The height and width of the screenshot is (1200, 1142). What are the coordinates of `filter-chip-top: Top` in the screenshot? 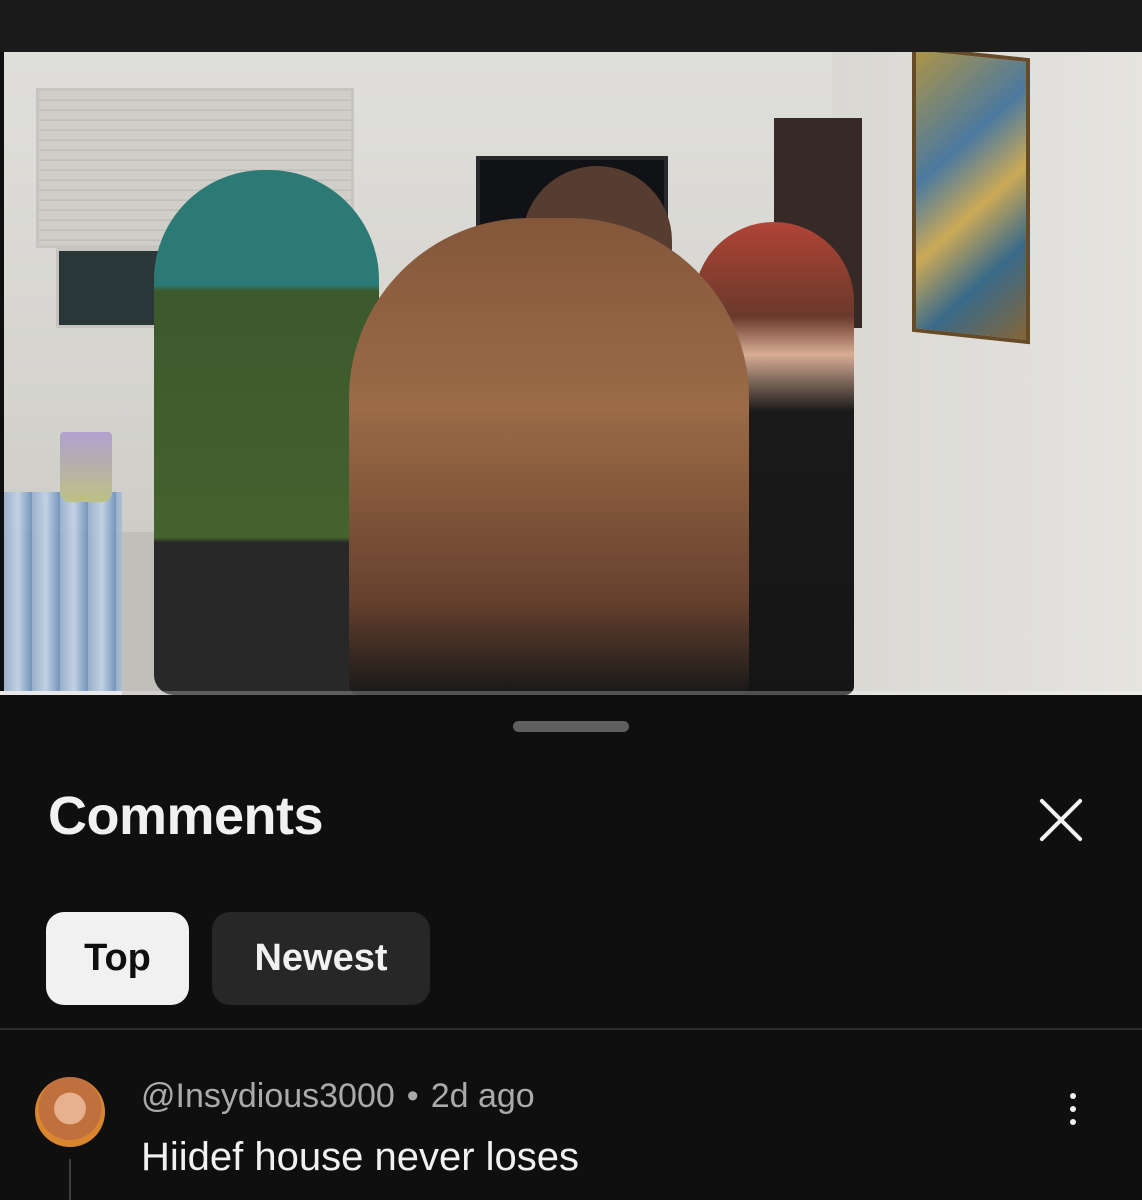 It's located at (117, 958).